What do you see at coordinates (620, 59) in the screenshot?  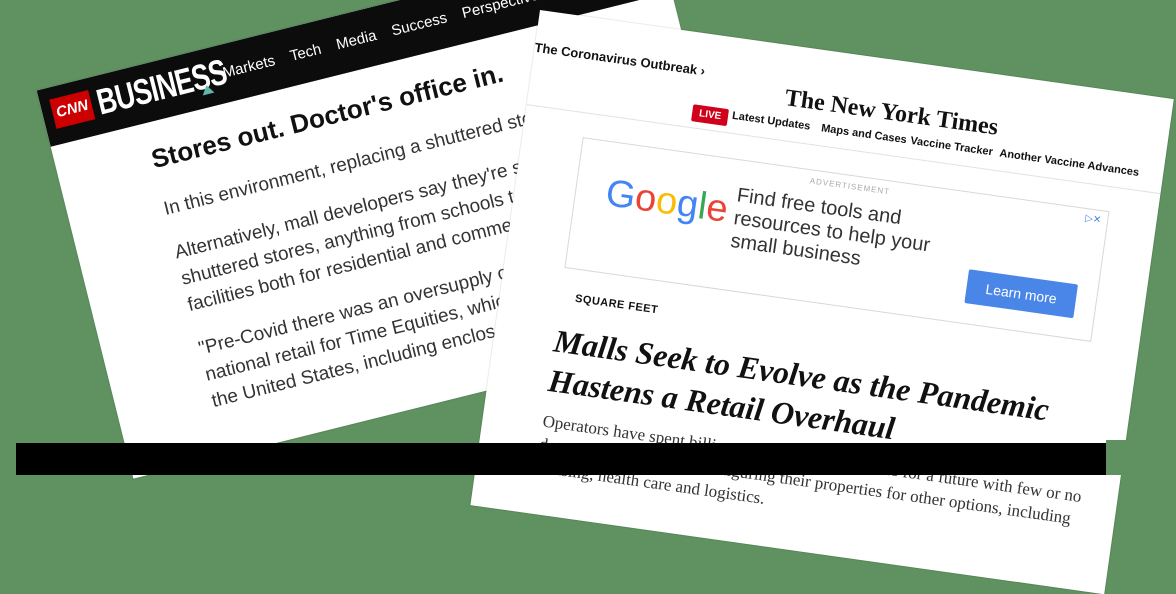 I see `nyt-outbreak-link: The Coronavirus Outbreak ›` at bounding box center [620, 59].